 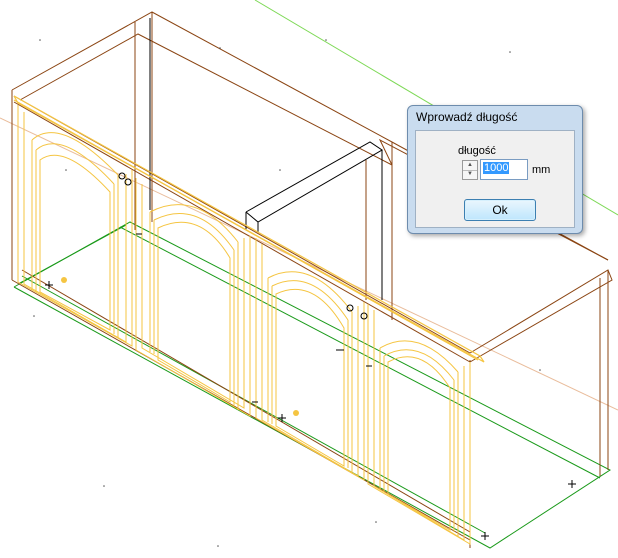 I want to click on ok-button: Ok, so click(x=500, y=210).